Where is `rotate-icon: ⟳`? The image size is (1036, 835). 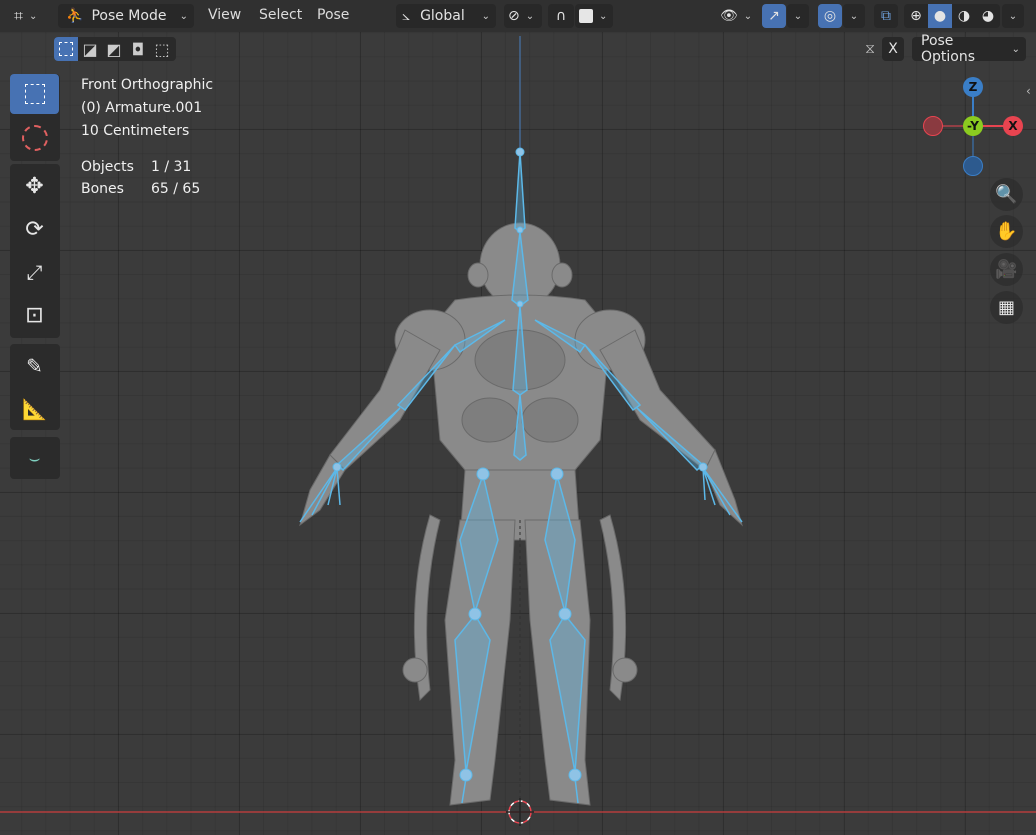
rotate-icon: ⟳ is located at coordinates (34, 229).